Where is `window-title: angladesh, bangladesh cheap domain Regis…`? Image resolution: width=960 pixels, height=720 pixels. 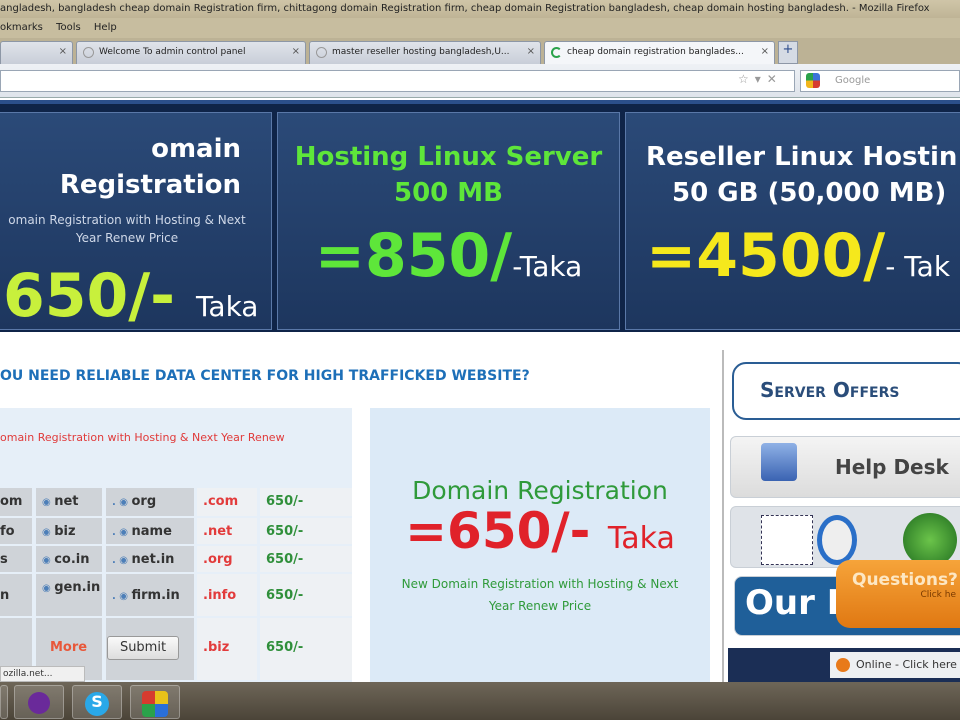
window-title: angladesh, bangladesh cheap domain Regis… is located at coordinates (480, 9).